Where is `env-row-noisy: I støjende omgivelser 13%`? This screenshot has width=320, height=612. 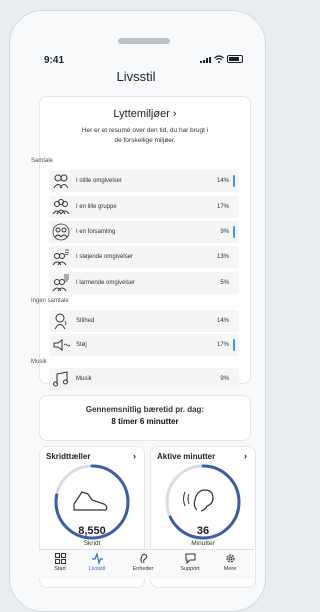 env-row-noisy: I støjende omgivelser 13% is located at coordinates (144, 257).